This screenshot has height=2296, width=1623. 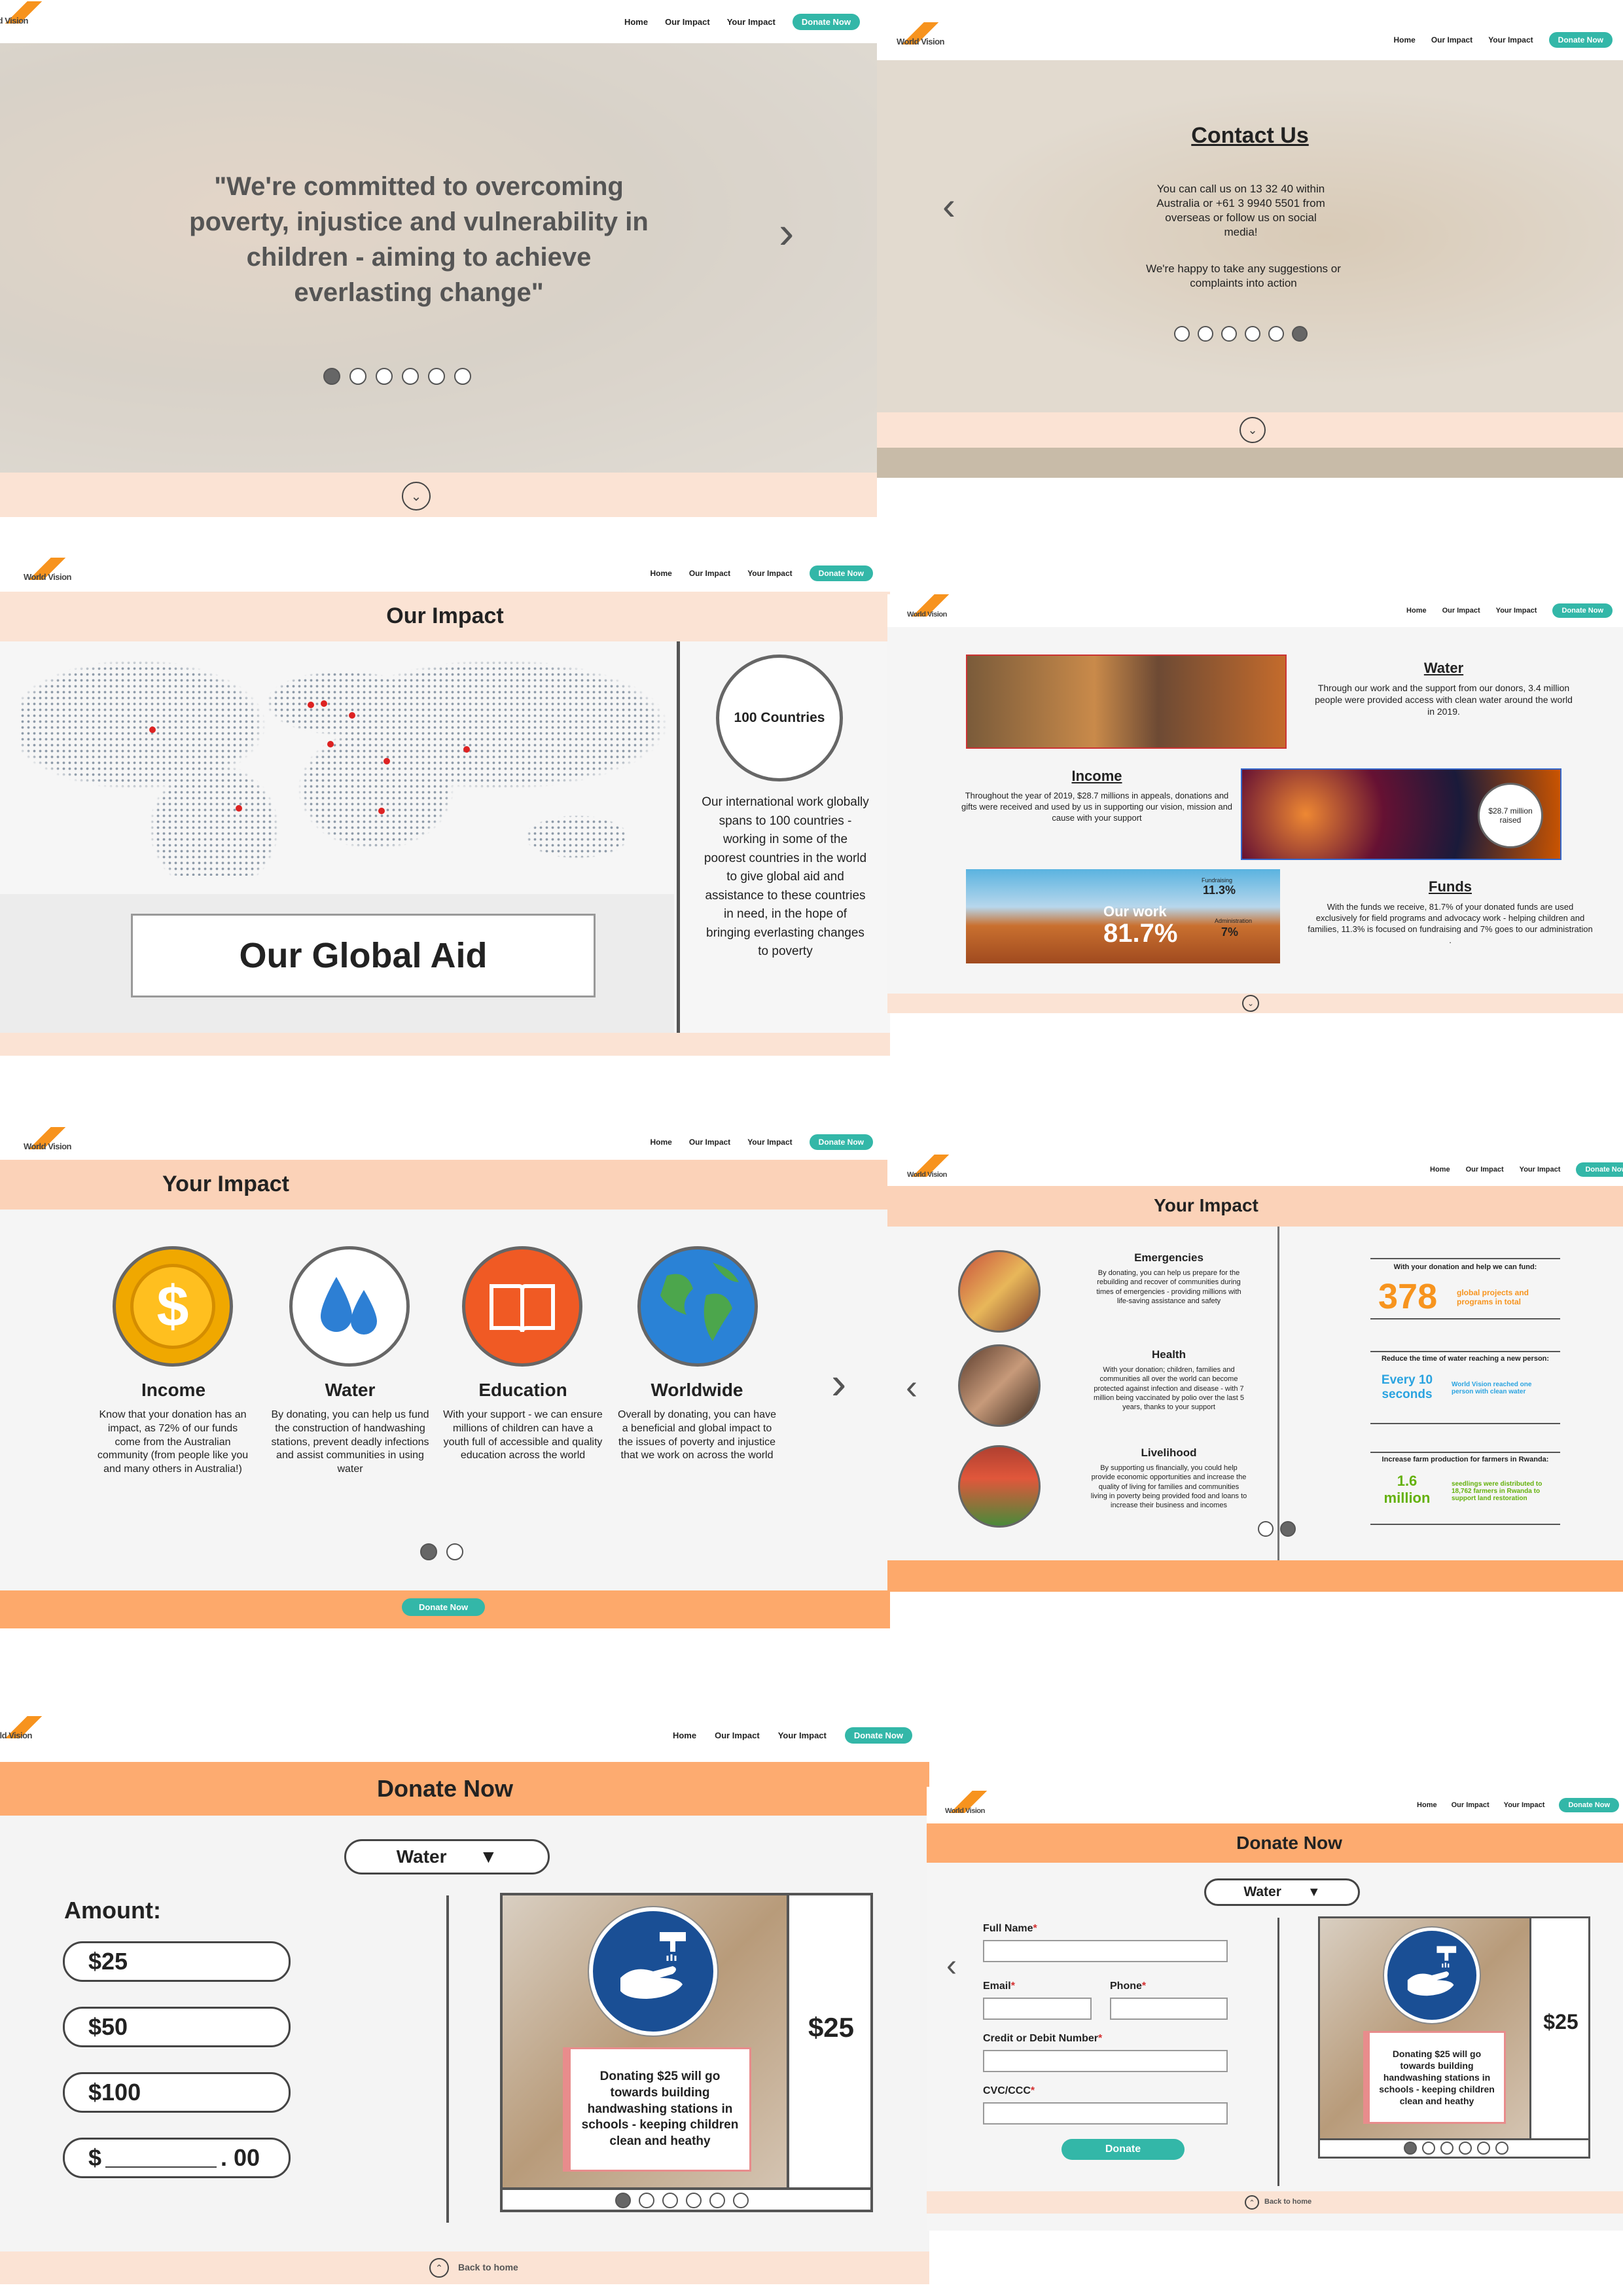 I want to click on donate-submit-button: Donate, so click(x=1123, y=2149).